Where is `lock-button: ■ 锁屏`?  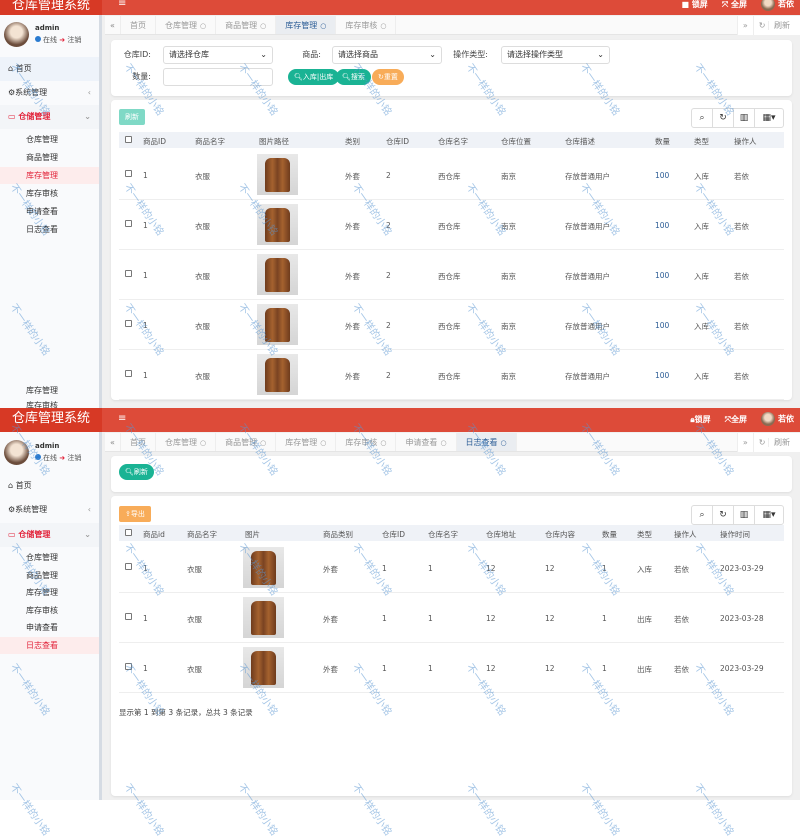 lock-button: ■ 锁屏 is located at coordinates (694, 5).